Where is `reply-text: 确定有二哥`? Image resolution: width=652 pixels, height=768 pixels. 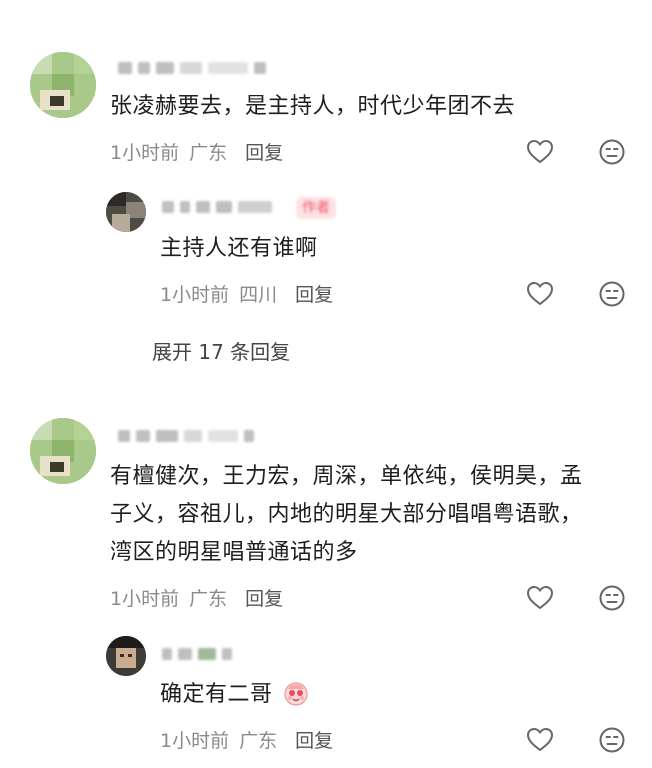
reply-text: 确定有二哥 is located at coordinates (235, 695).